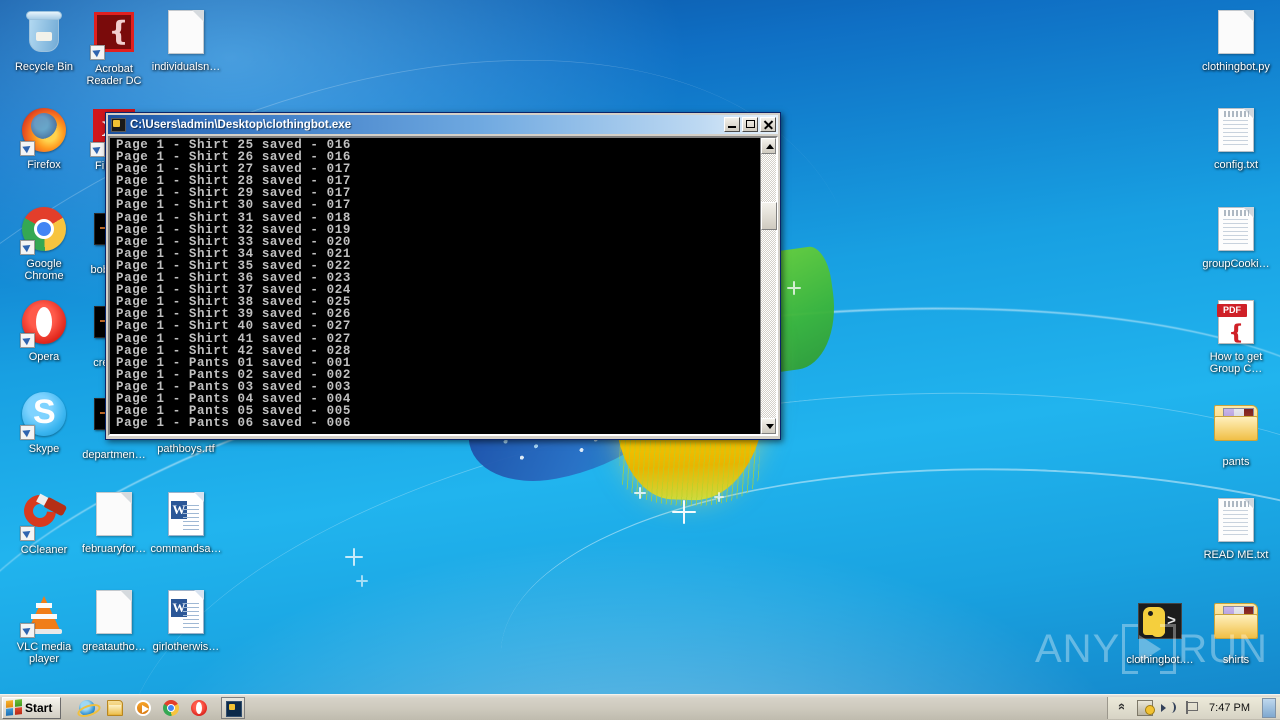  What do you see at coordinates (1236, 555) in the screenshot?
I see `desktop-icon-label: READ ME.txt` at bounding box center [1236, 555].